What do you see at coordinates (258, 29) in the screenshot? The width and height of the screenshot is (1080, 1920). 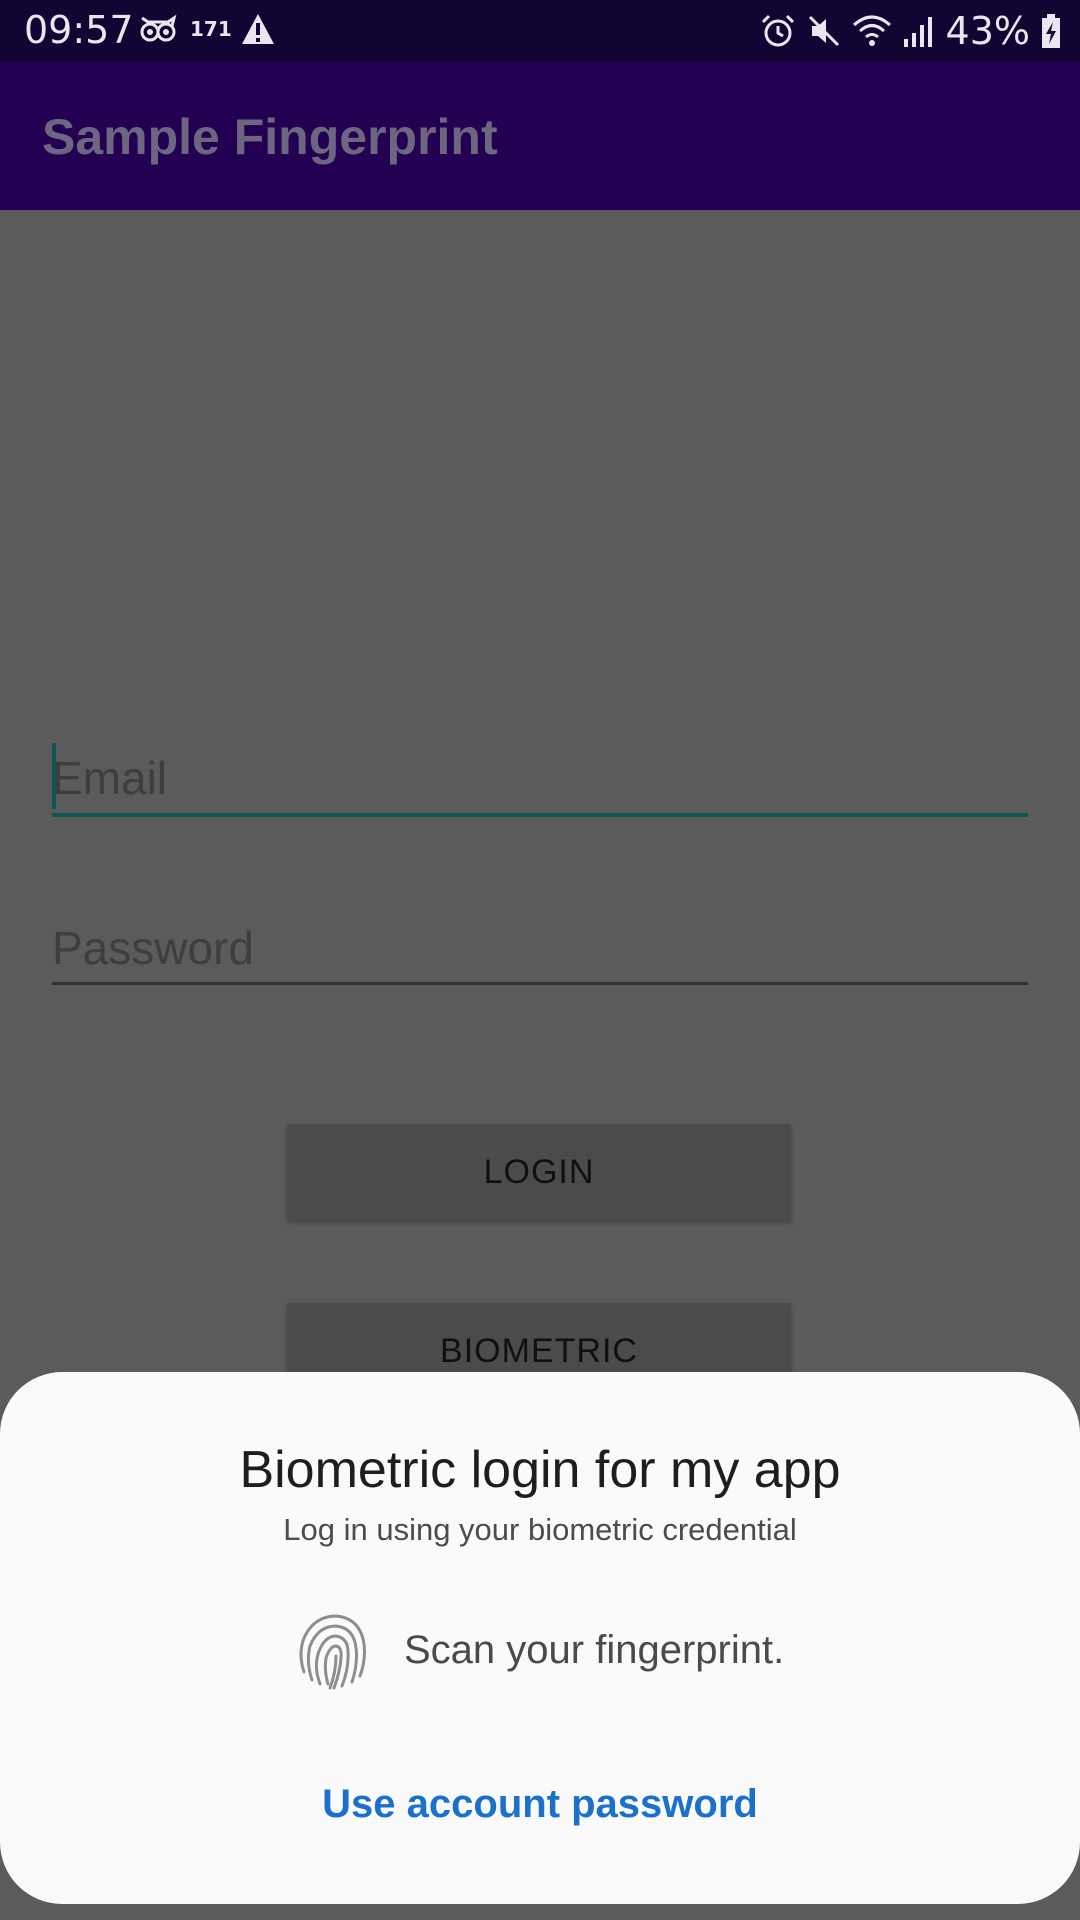 I see `warning-icon` at bounding box center [258, 29].